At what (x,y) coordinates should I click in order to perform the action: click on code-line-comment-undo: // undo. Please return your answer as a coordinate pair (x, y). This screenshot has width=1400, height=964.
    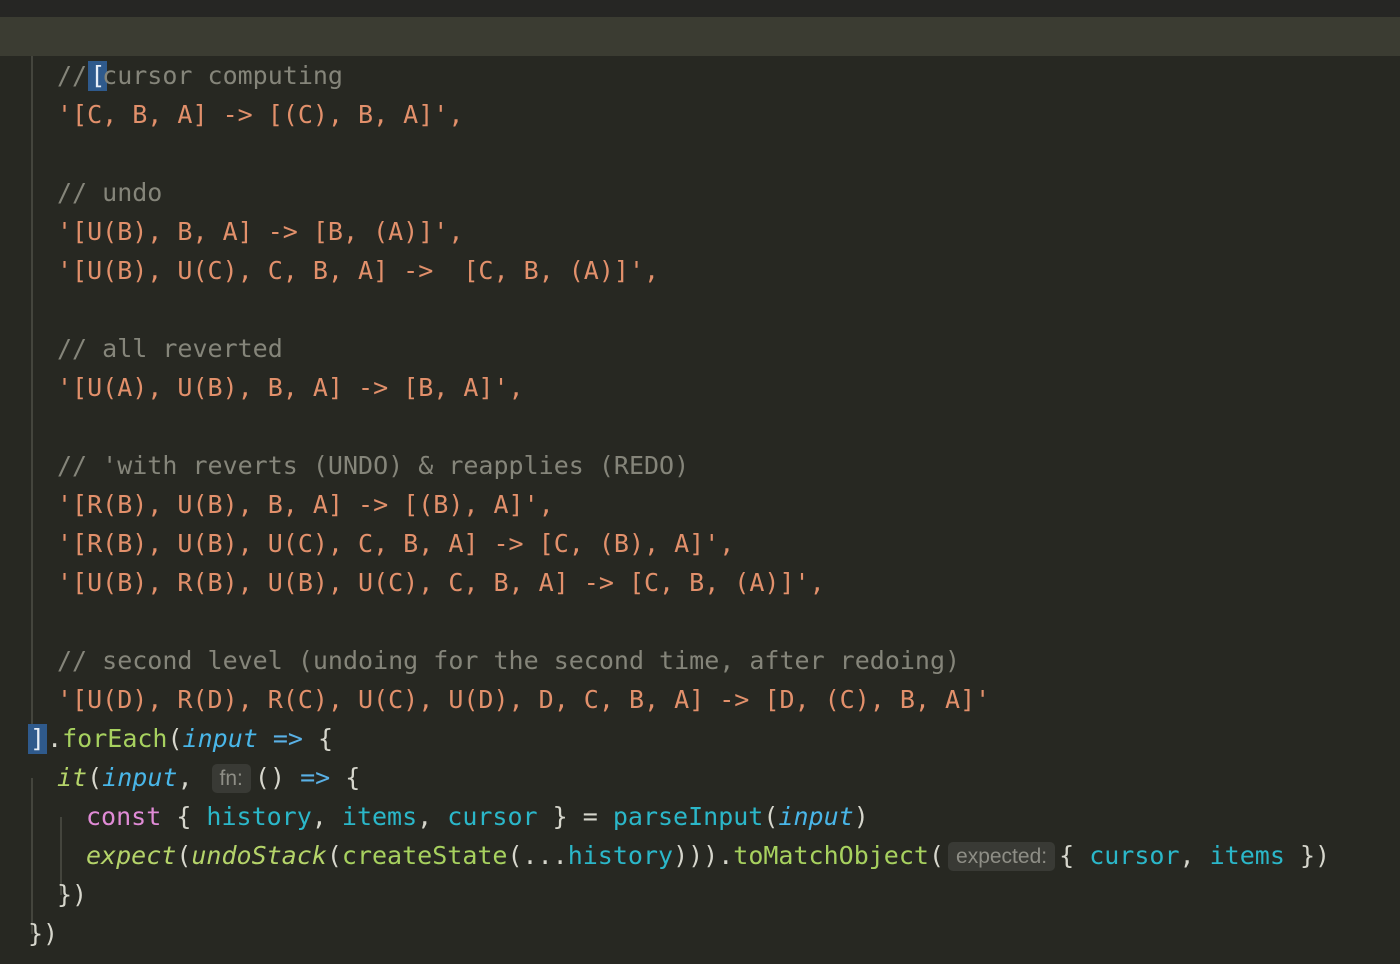
    Looking at the image, I should click on (110, 192).